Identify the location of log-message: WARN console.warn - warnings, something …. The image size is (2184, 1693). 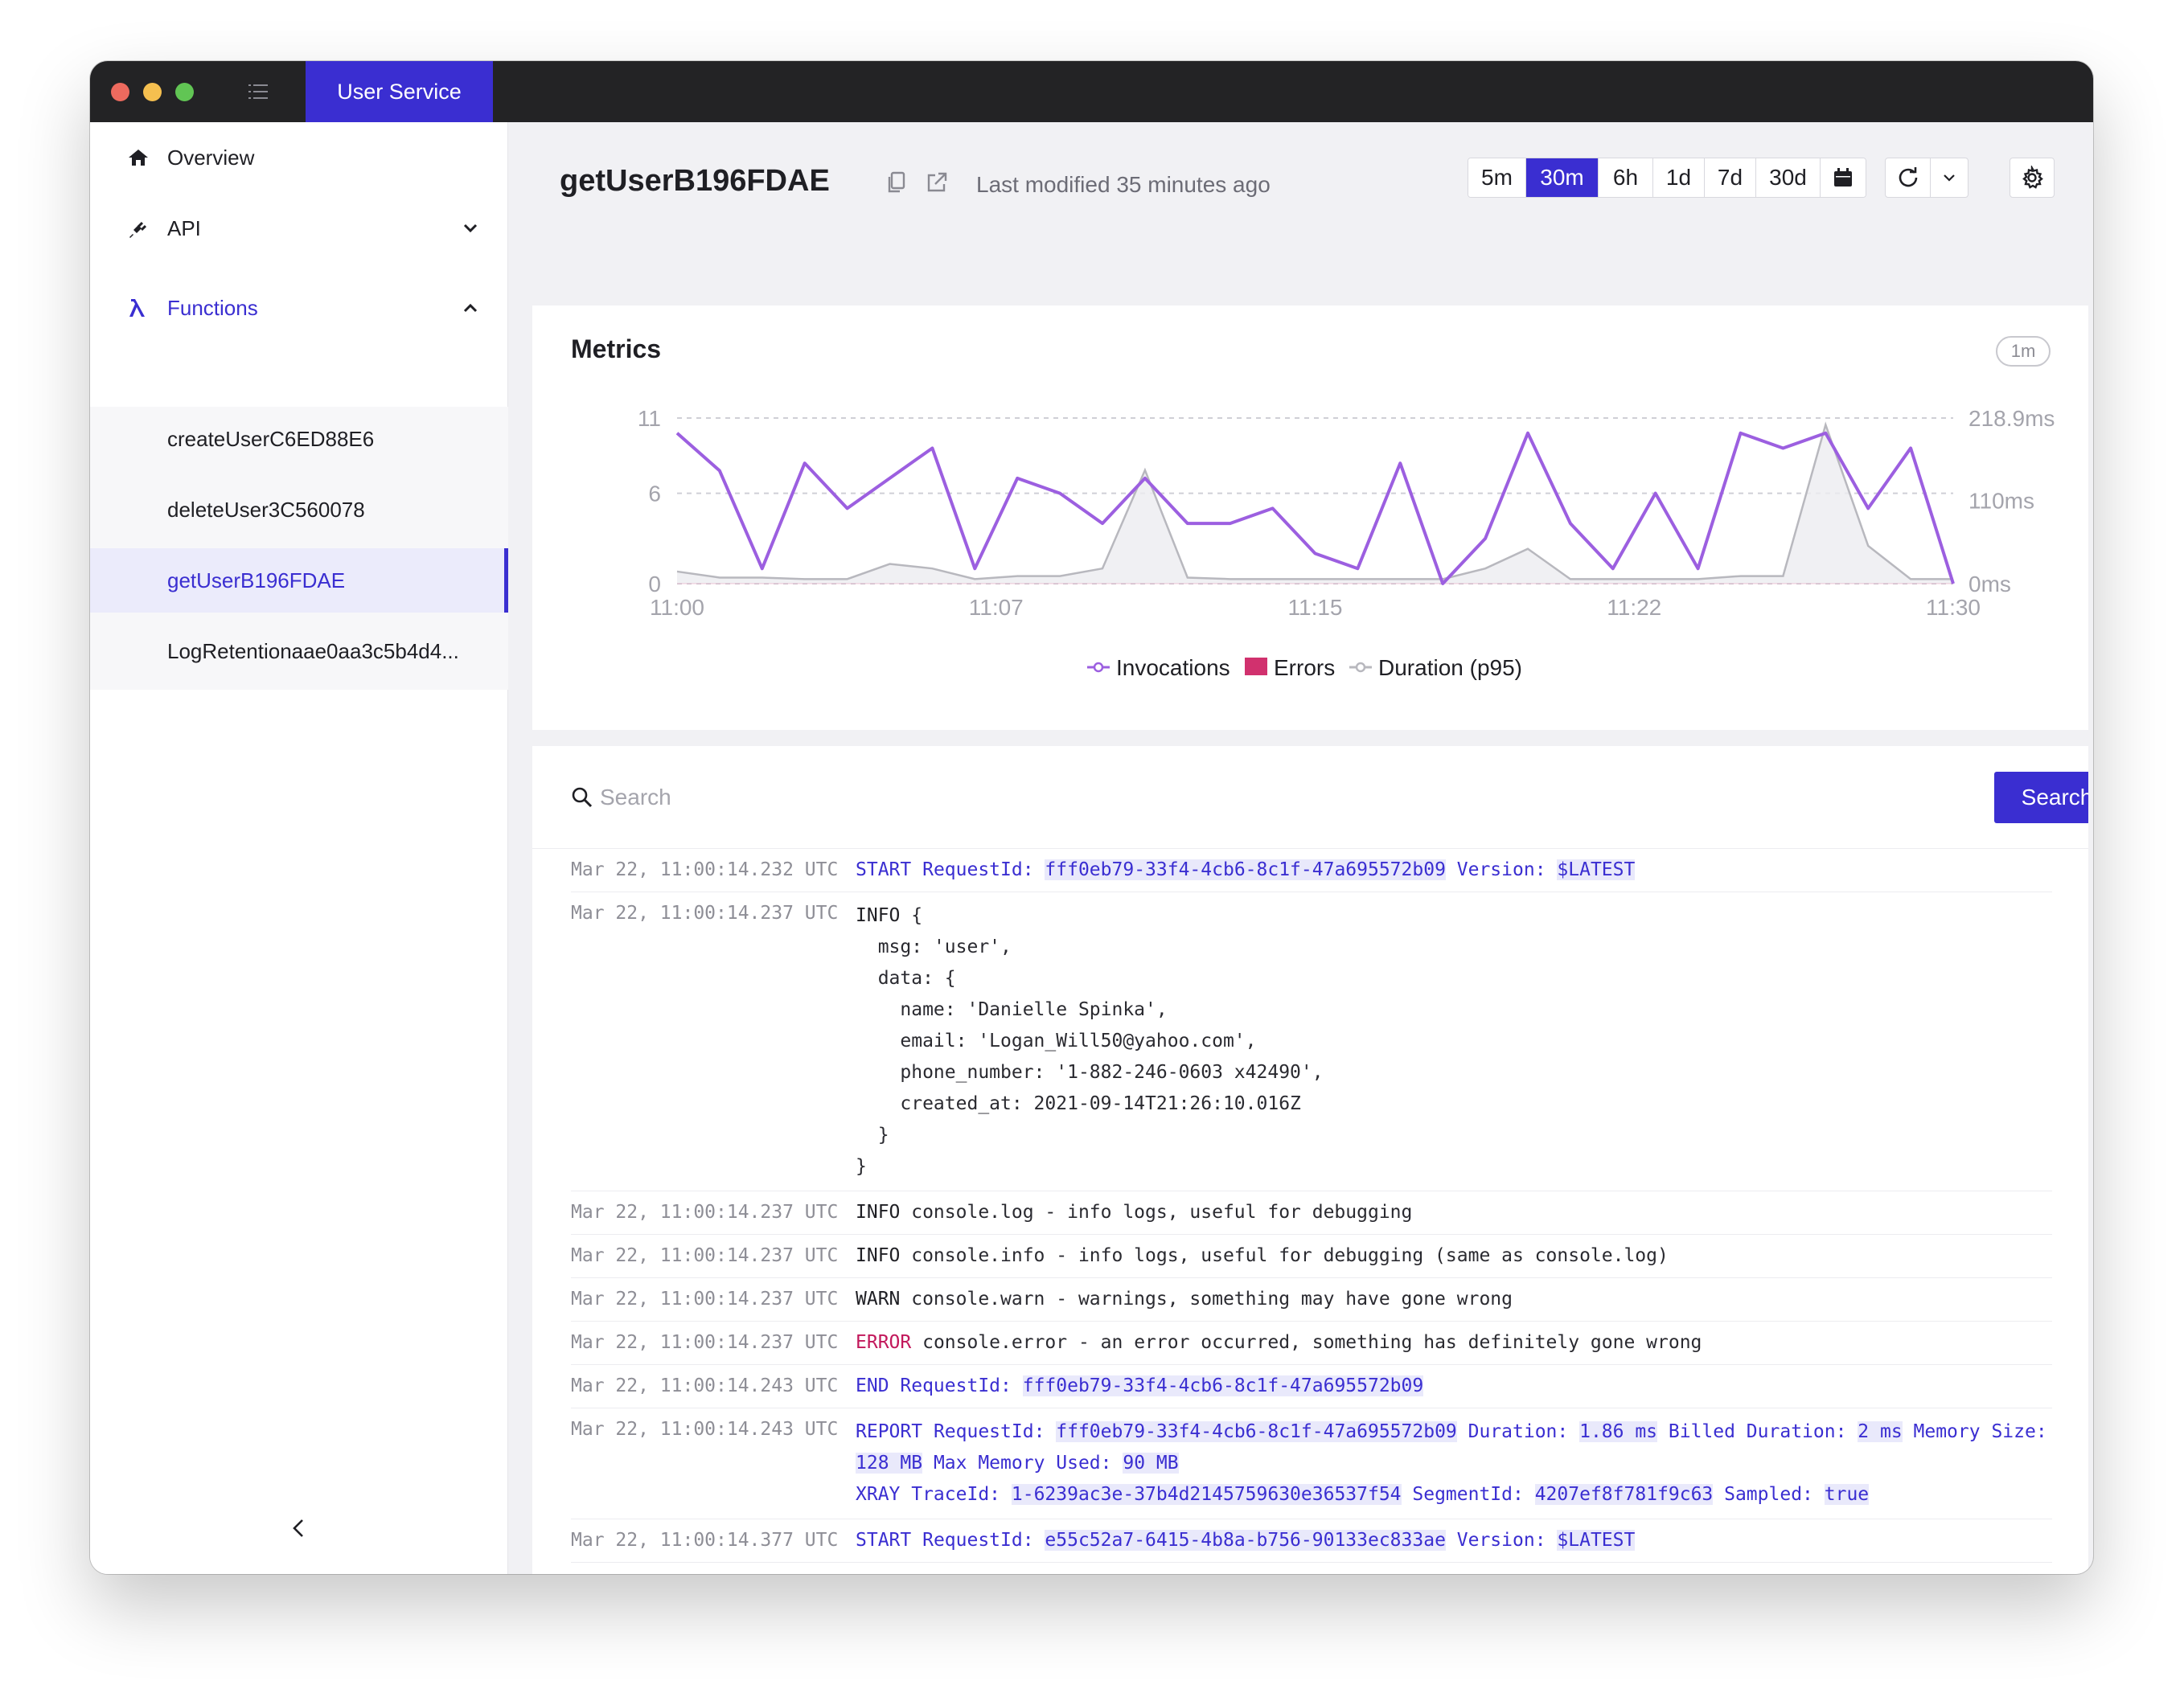
(1454, 1299).